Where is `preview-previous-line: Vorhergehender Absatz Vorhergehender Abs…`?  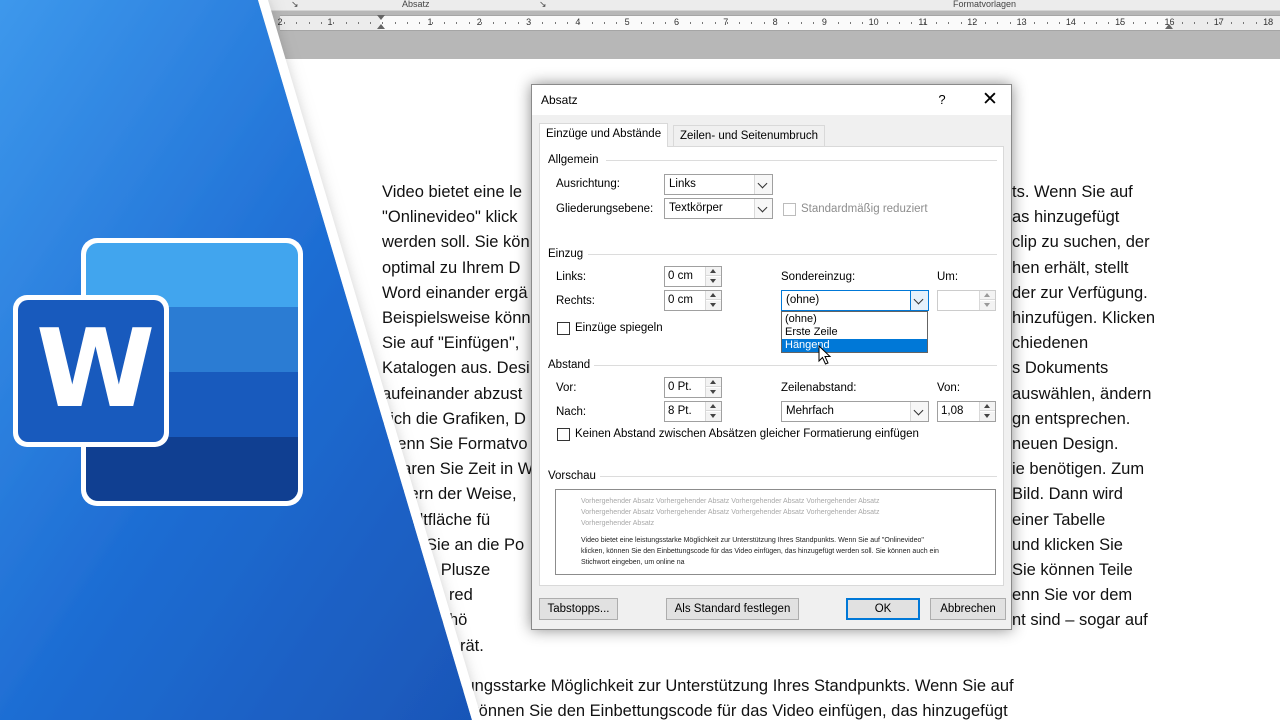 preview-previous-line: Vorhergehender Absatz Vorhergehender Abs… is located at coordinates (730, 512).